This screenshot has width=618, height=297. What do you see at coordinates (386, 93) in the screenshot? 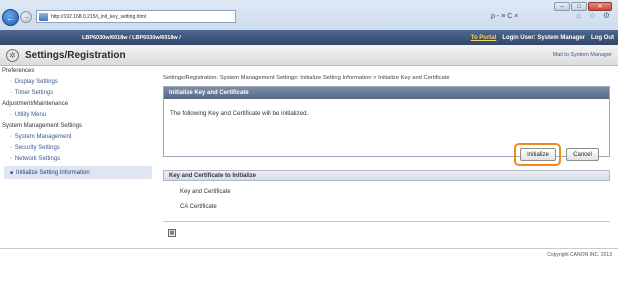
I see `panel-title: Initialize Key and Certificate` at bounding box center [386, 93].